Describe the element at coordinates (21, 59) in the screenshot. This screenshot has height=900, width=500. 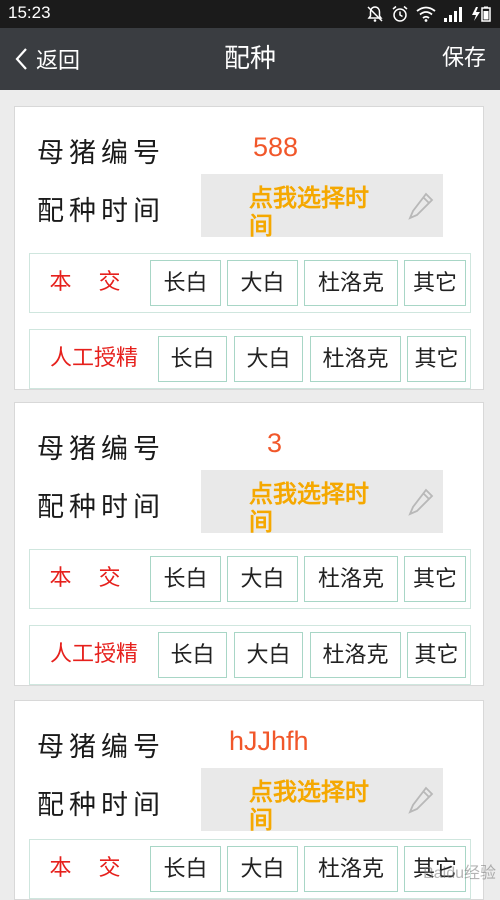
I see `chevron-left-icon` at that location.